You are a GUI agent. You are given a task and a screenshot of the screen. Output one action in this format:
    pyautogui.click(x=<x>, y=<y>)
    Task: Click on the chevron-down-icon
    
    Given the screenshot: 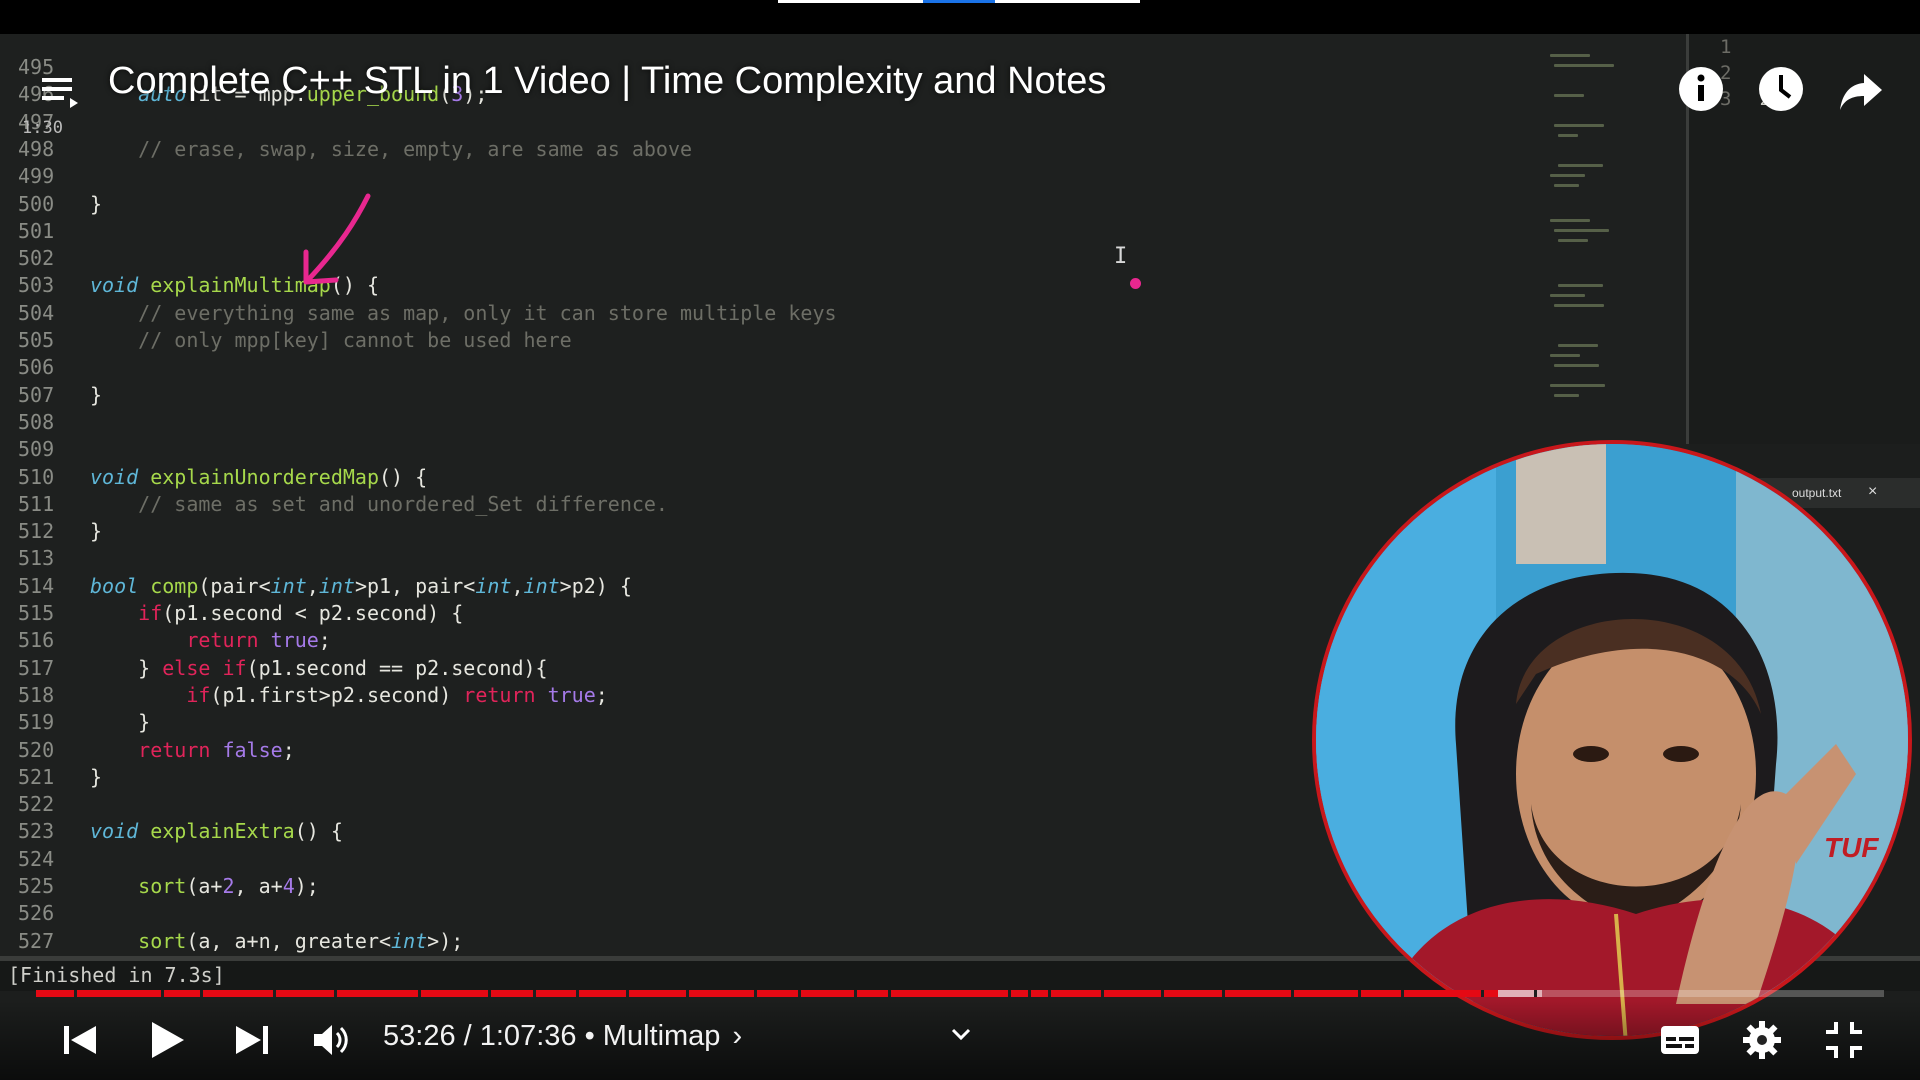 What is the action you would take?
    pyautogui.click(x=961, y=1035)
    